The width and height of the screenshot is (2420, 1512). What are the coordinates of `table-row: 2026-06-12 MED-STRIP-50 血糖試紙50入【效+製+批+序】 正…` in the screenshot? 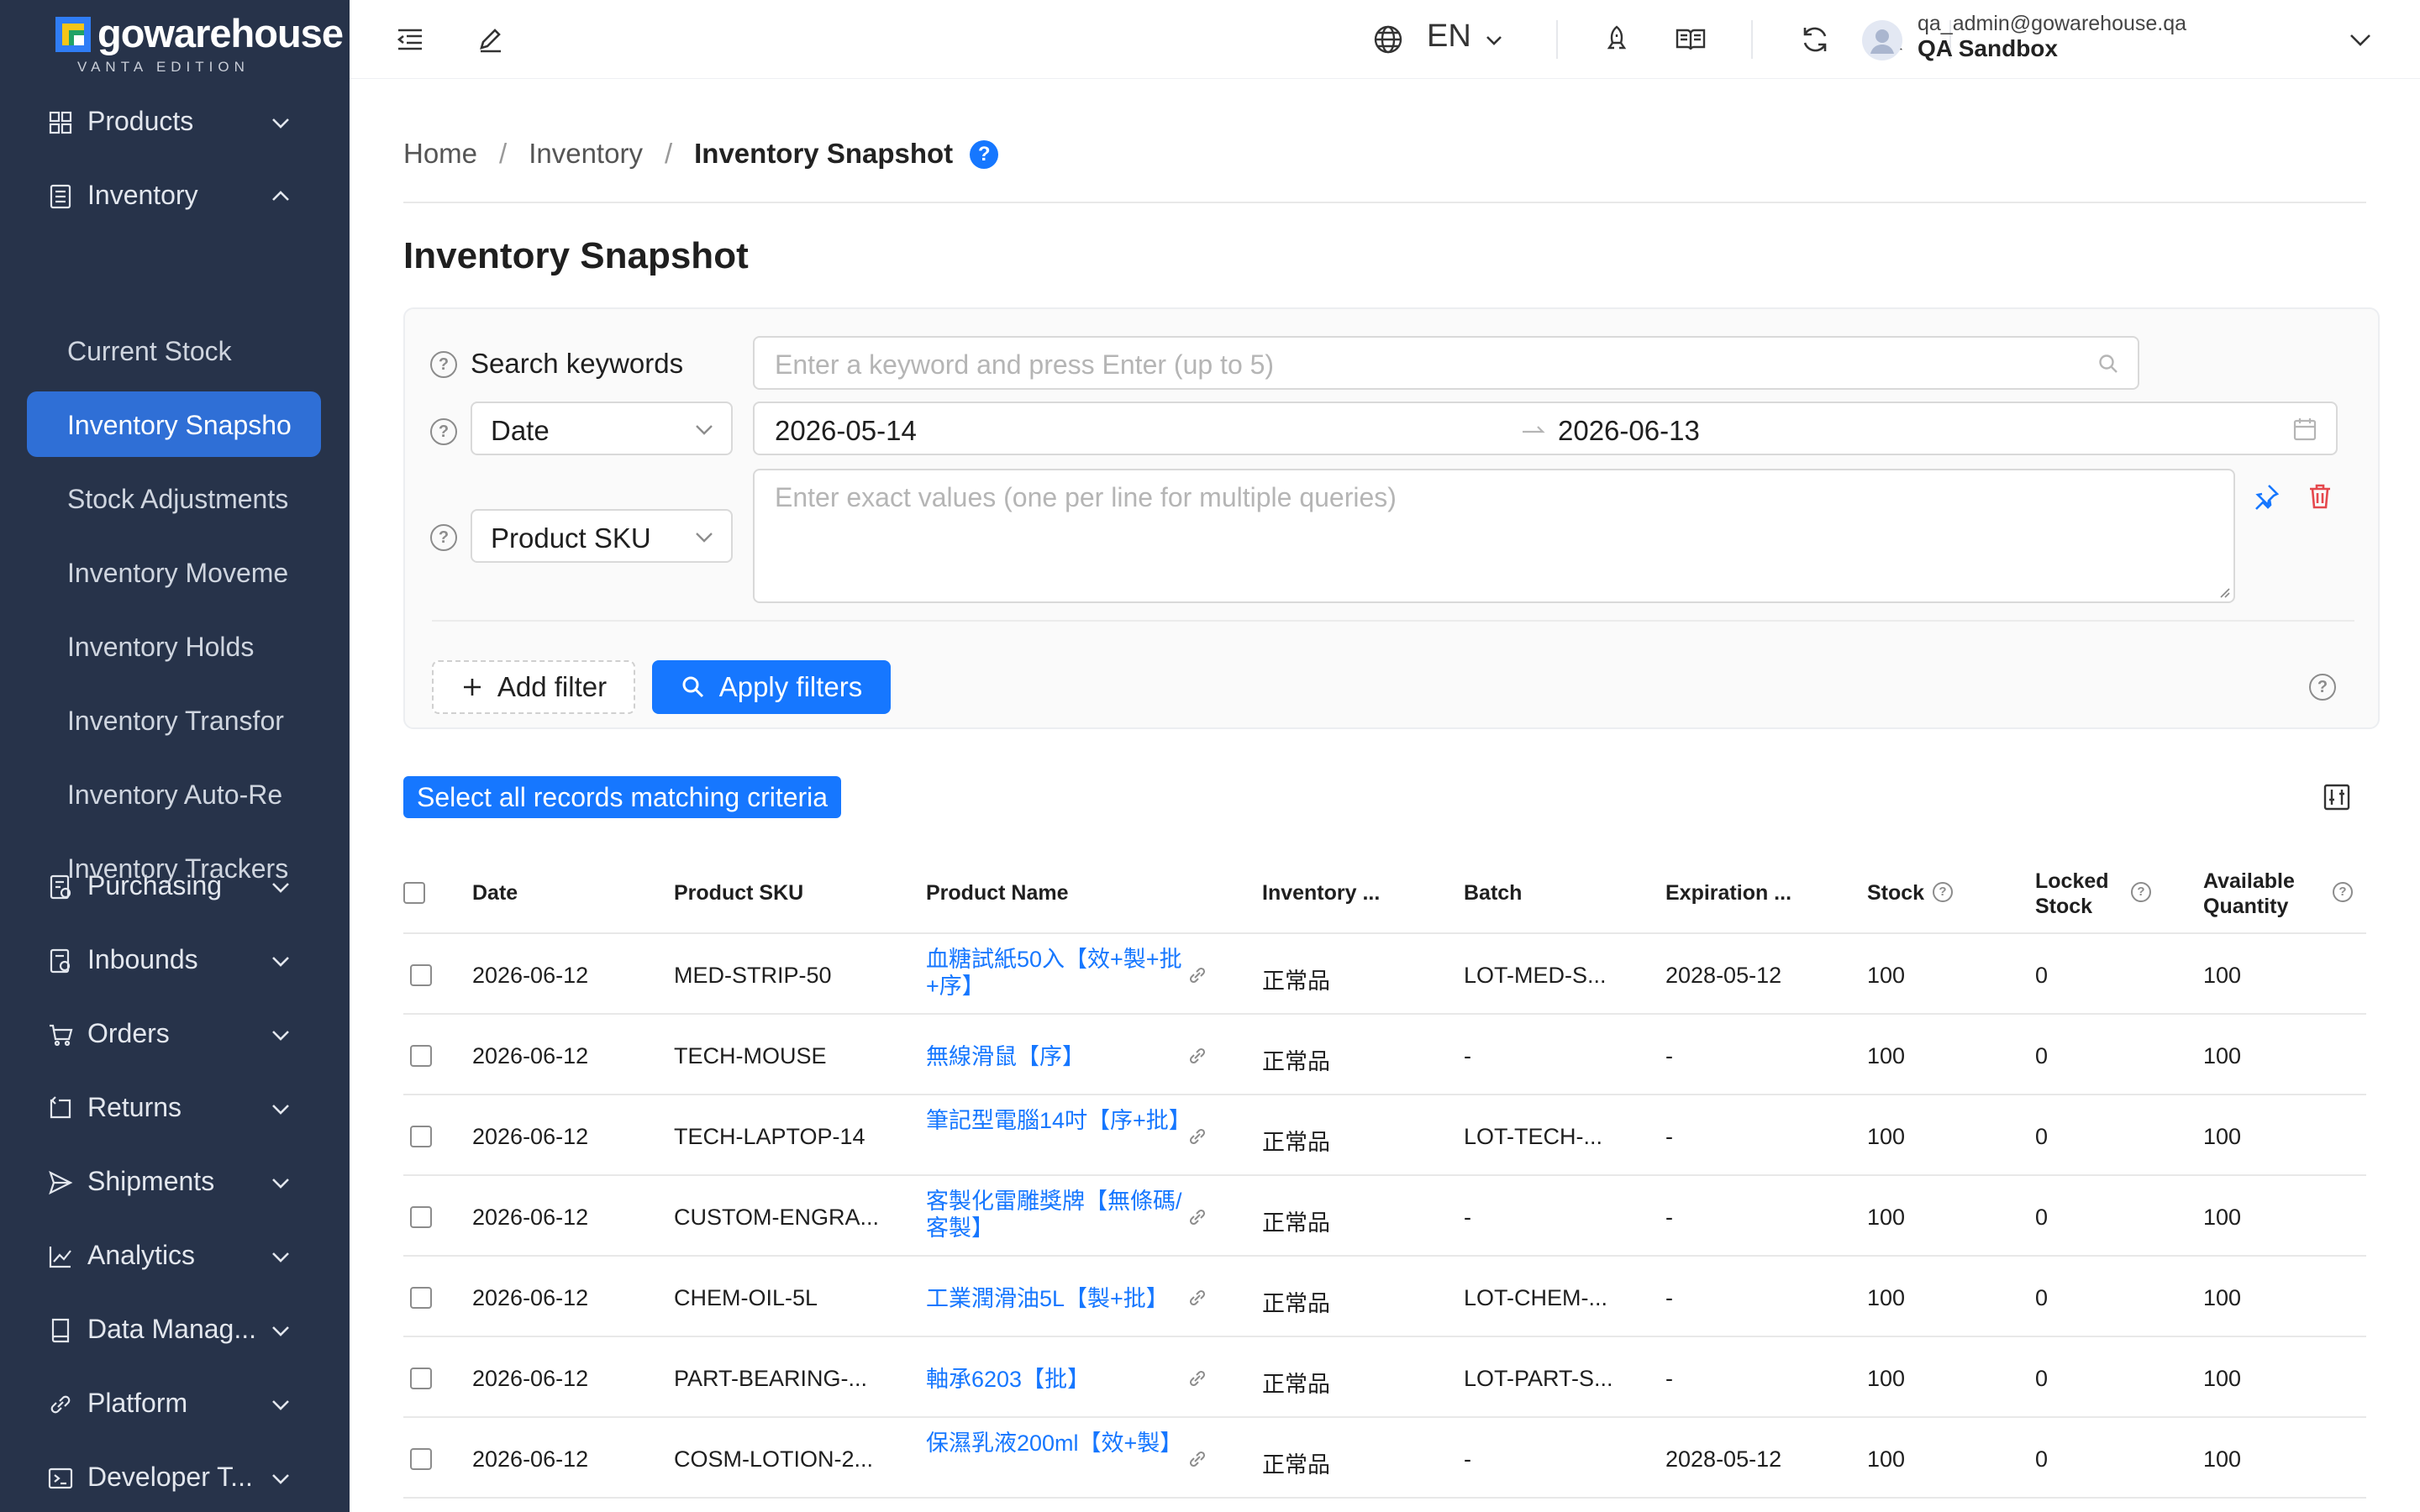 It's located at (1384, 974).